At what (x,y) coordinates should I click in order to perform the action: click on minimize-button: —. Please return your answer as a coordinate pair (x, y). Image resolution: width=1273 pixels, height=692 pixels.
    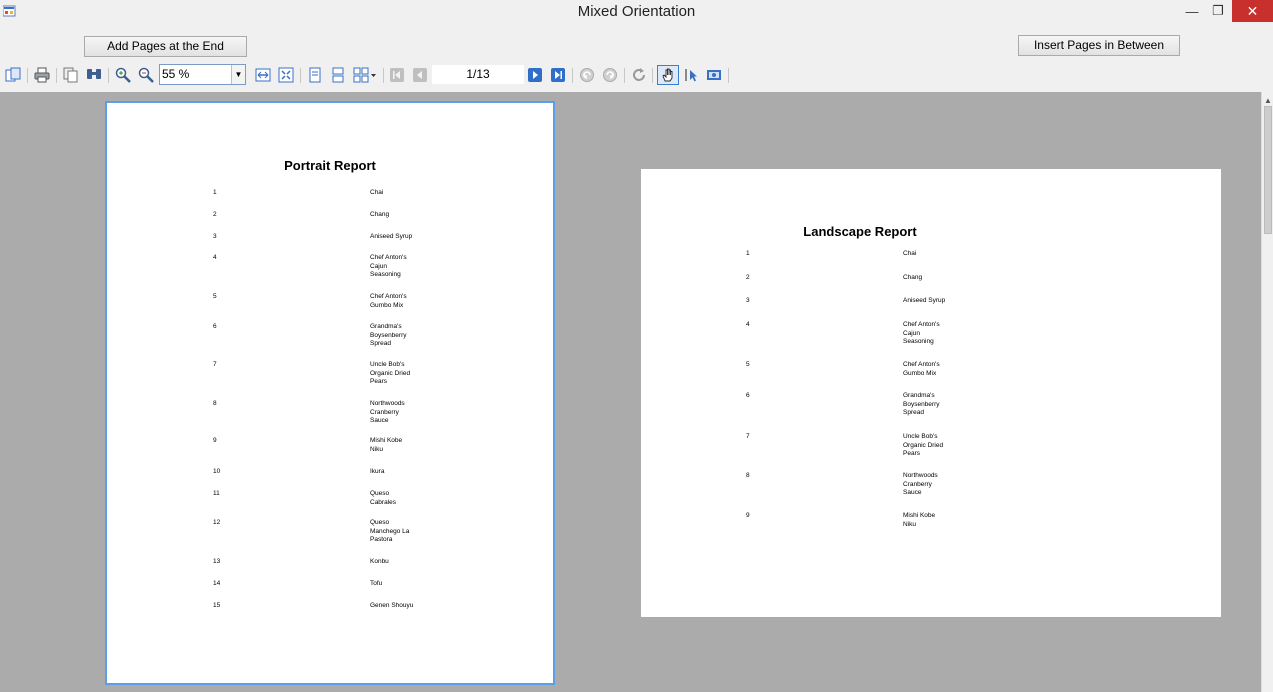
    Looking at the image, I should click on (1192, 11).